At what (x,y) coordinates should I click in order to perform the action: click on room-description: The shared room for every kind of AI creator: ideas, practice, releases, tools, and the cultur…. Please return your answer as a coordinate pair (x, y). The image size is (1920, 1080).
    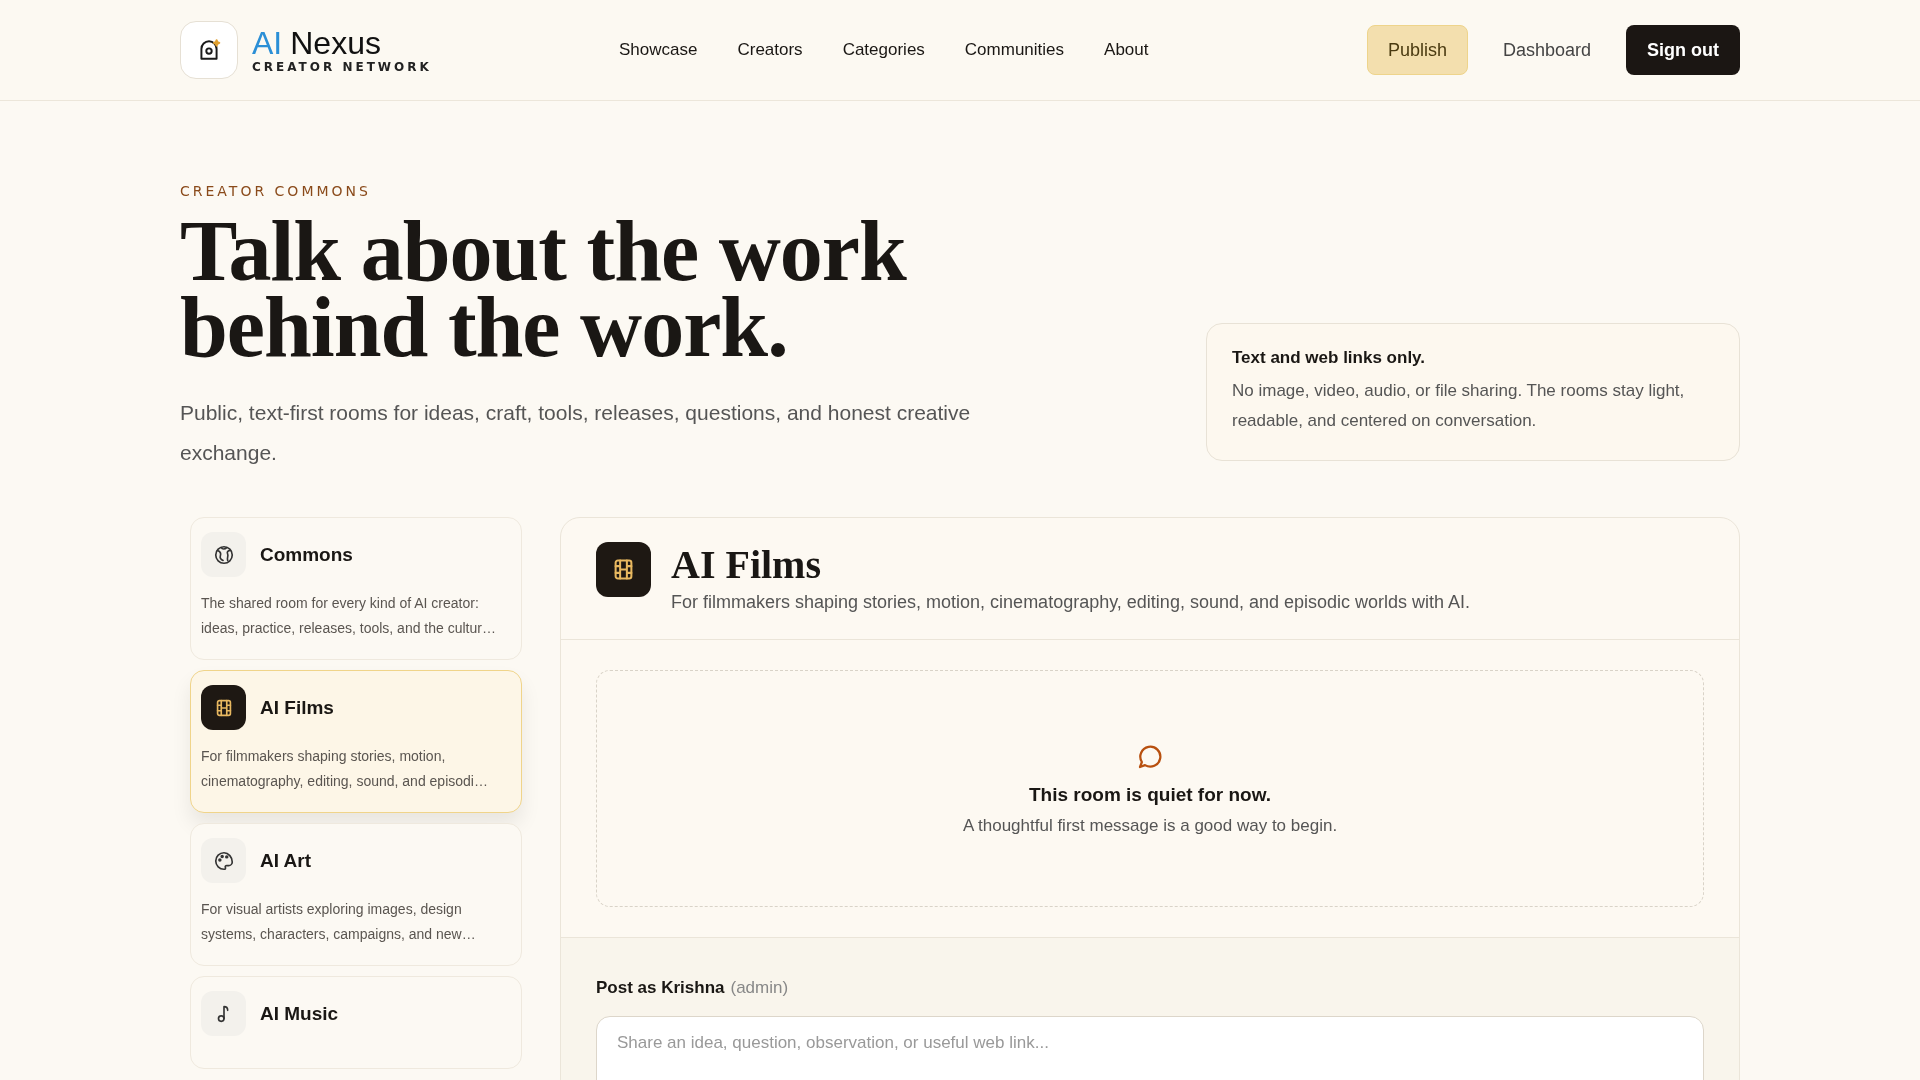
    Looking at the image, I should click on (349, 616).